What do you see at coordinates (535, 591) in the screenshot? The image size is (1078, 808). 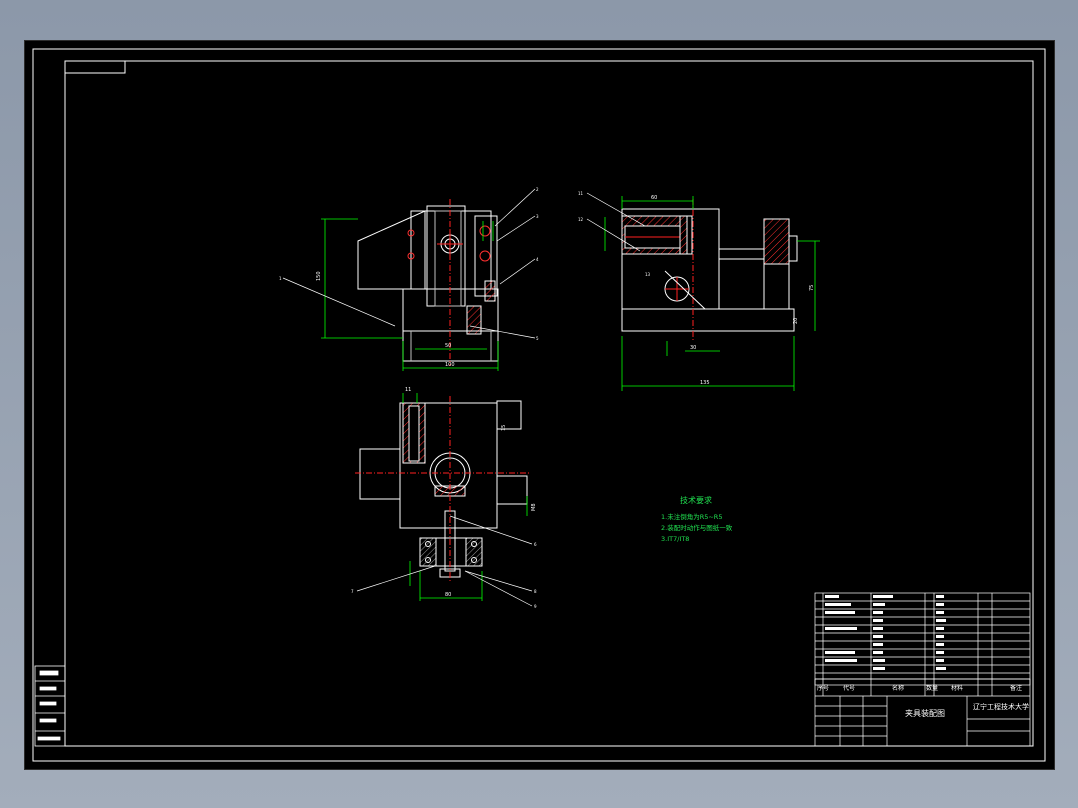 I see `balloon-top-8: 8` at bounding box center [535, 591].